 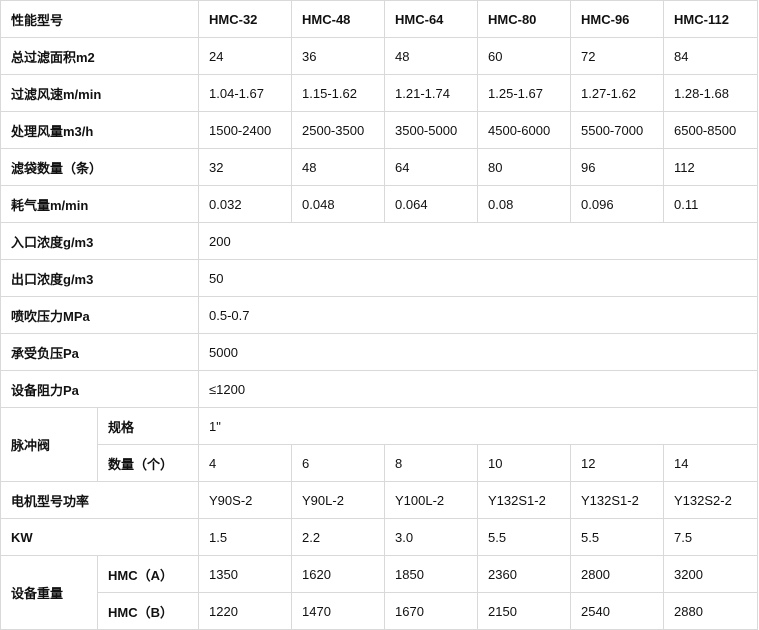 What do you see at coordinates (431, 19) in the screenshot?
I see `model-header: HMC-64` at bounding box center [431, 19].